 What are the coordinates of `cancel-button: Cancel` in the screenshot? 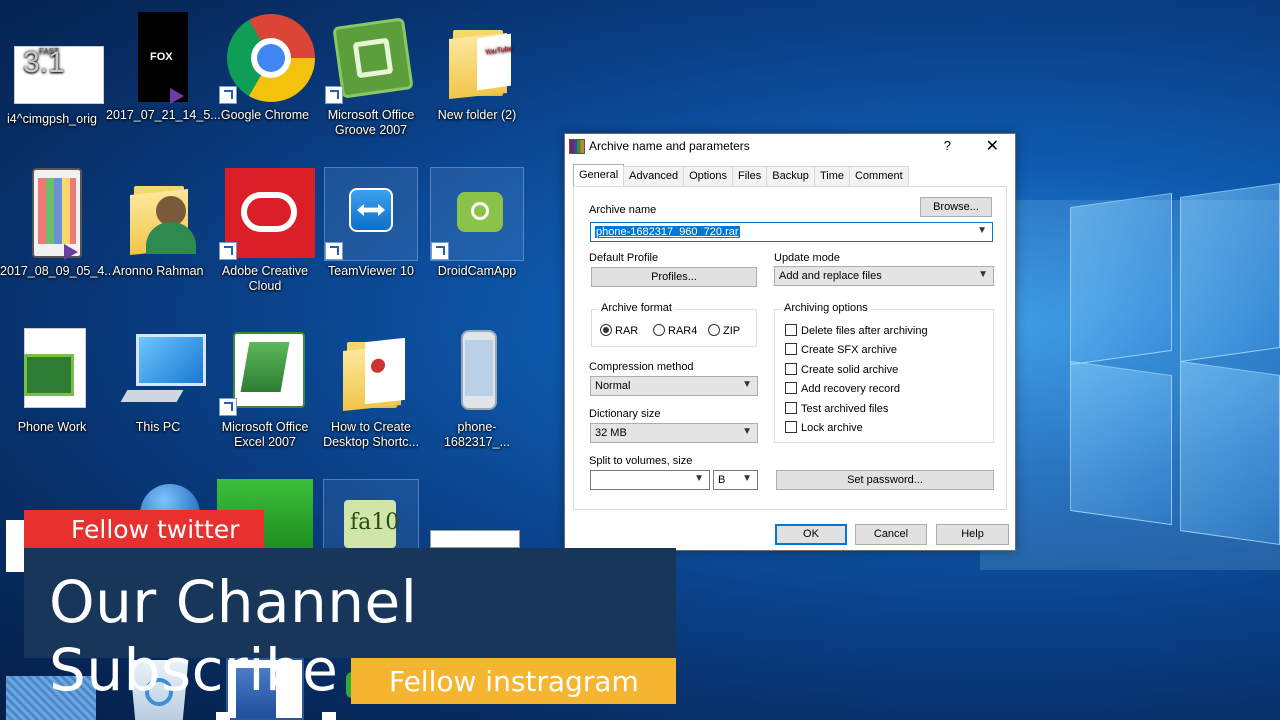 It's located at (891, 534).